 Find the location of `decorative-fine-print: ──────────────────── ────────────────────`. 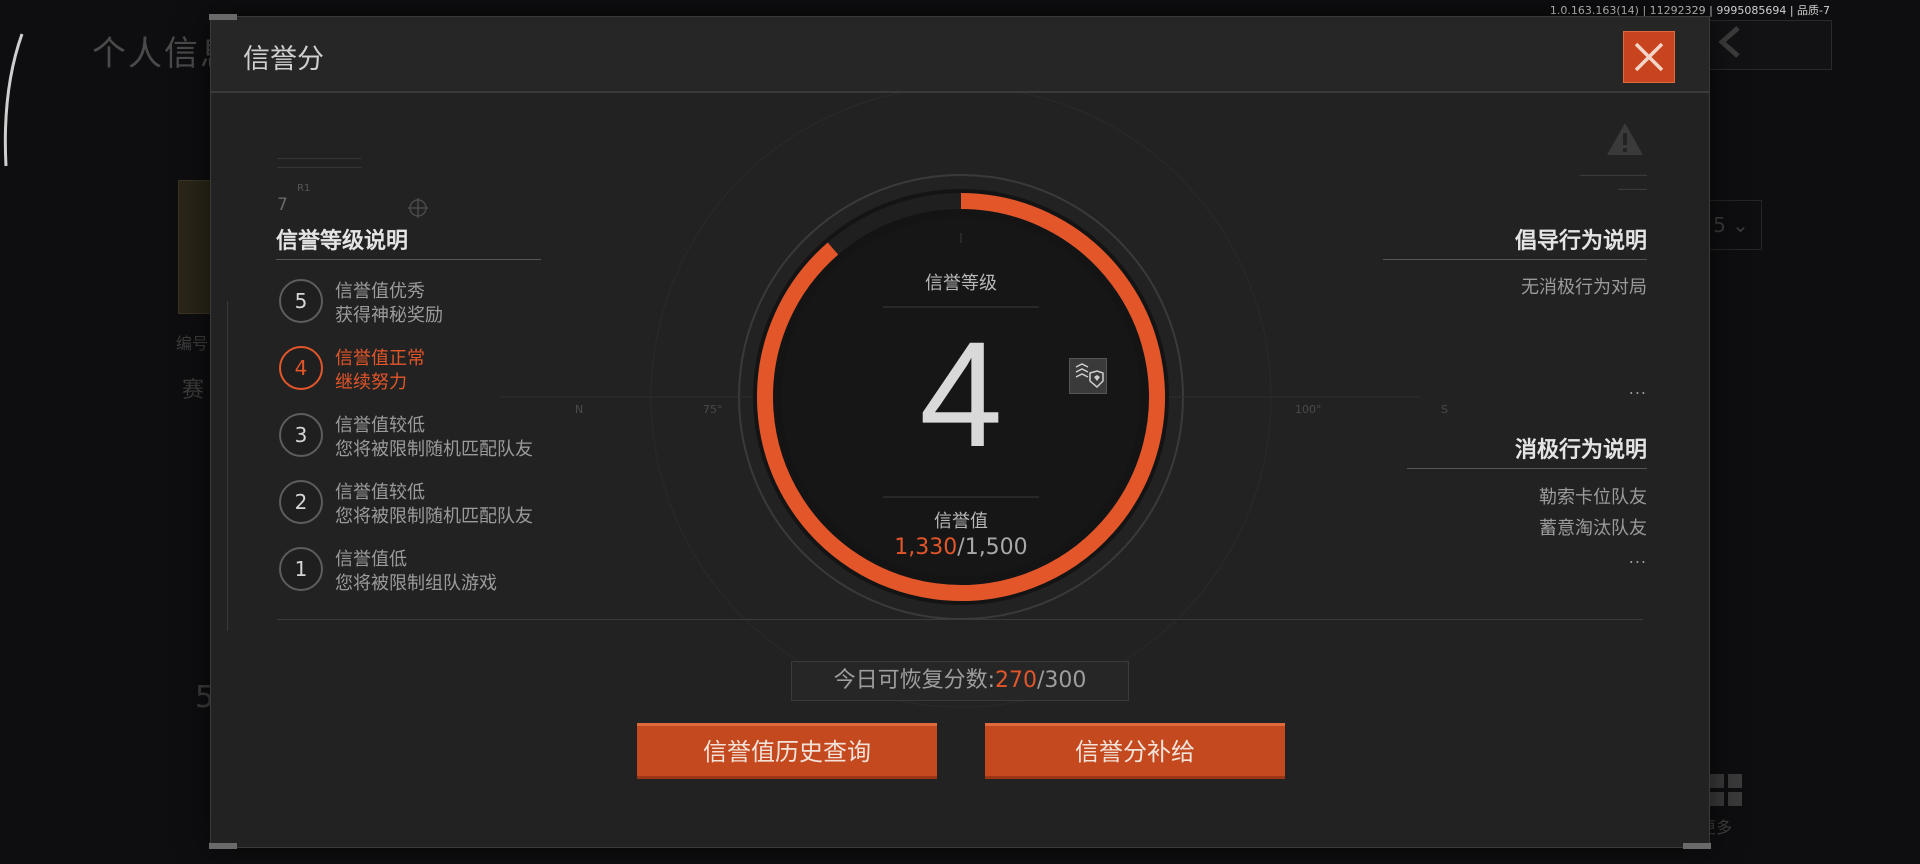

decorative-fine-print: ──────────────────── ──────────────────── is located at coordinates (319, 163).